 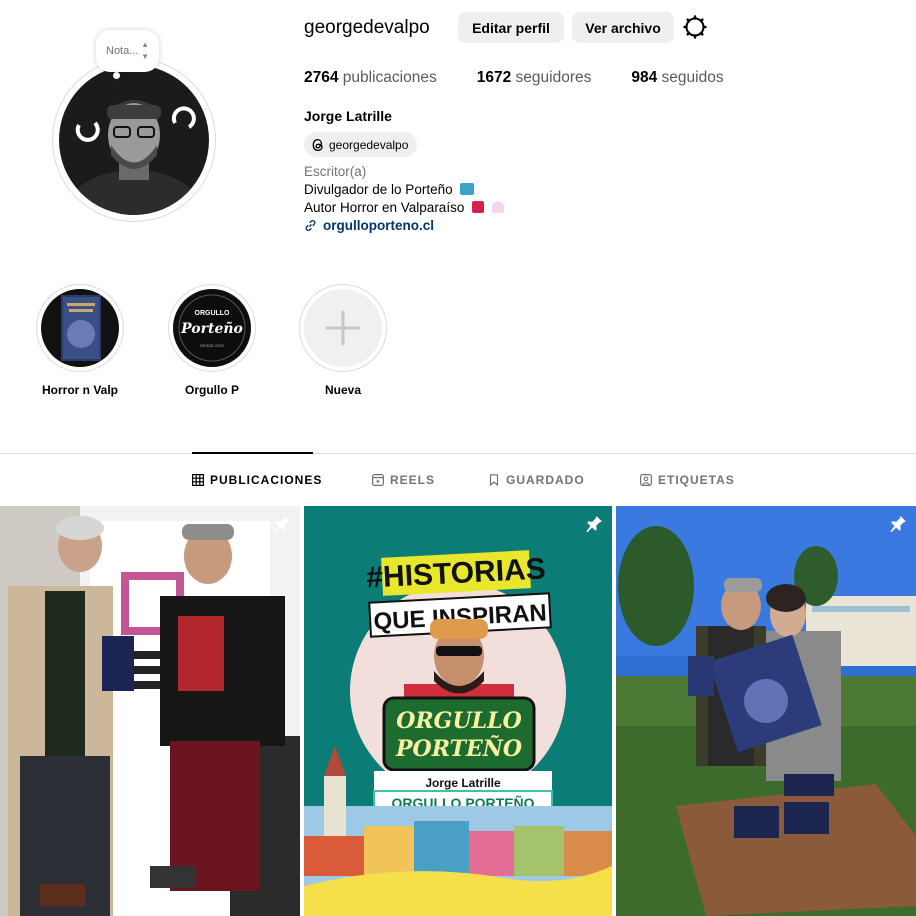 I want to click on reels-icon, so click(x=378, y=480).